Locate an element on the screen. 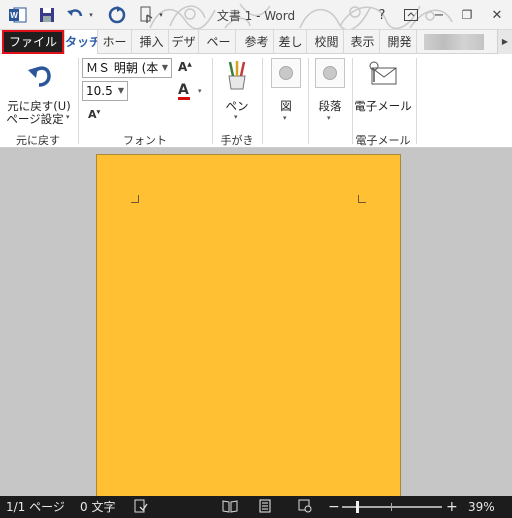 The height and width of the screenshot is (518, 512). restore-button: ❐ is located at coordinates (467, 15).